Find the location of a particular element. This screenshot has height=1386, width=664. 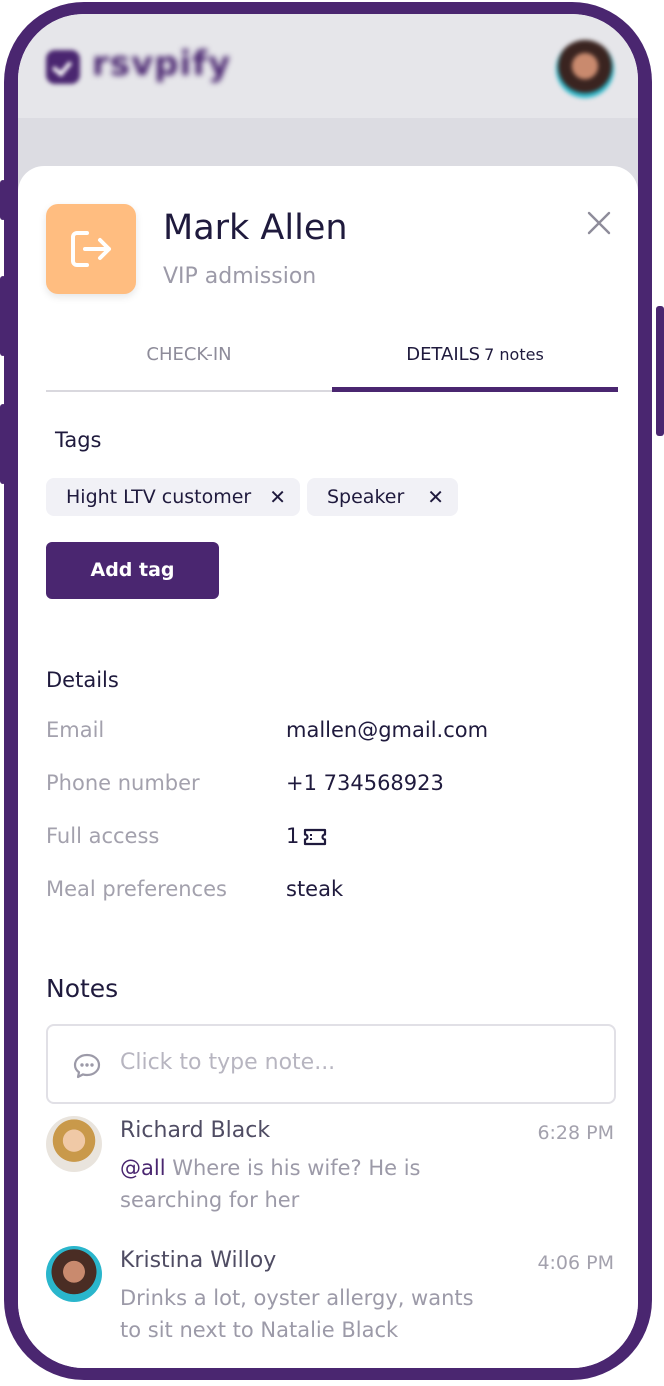

tags-heading: Tags is located at coordinates (78, 440).